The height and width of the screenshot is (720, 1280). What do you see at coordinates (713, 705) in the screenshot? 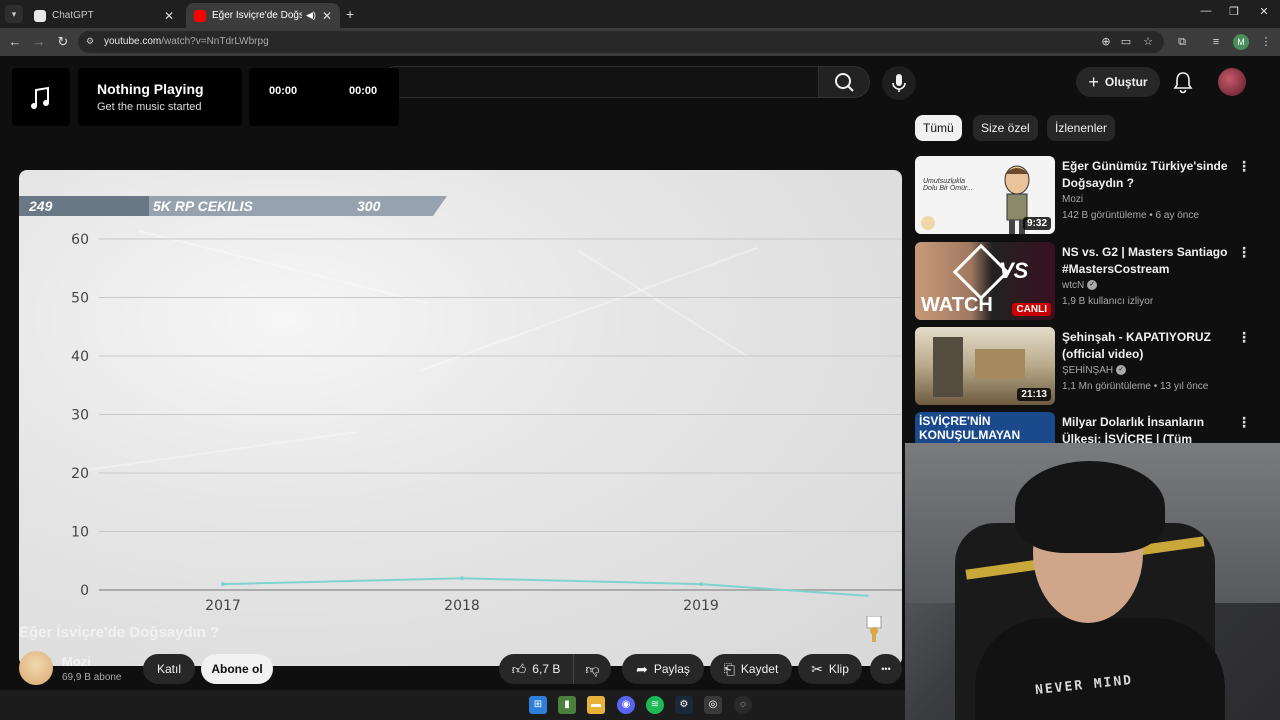
I see `chrome-icon: ◎` at bounding box center [713, 705].